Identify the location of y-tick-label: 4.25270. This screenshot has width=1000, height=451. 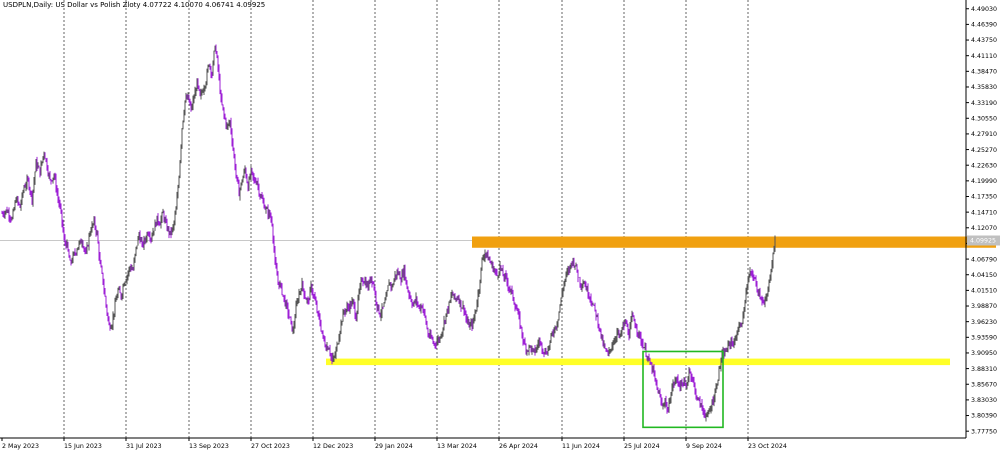
(984, 150).